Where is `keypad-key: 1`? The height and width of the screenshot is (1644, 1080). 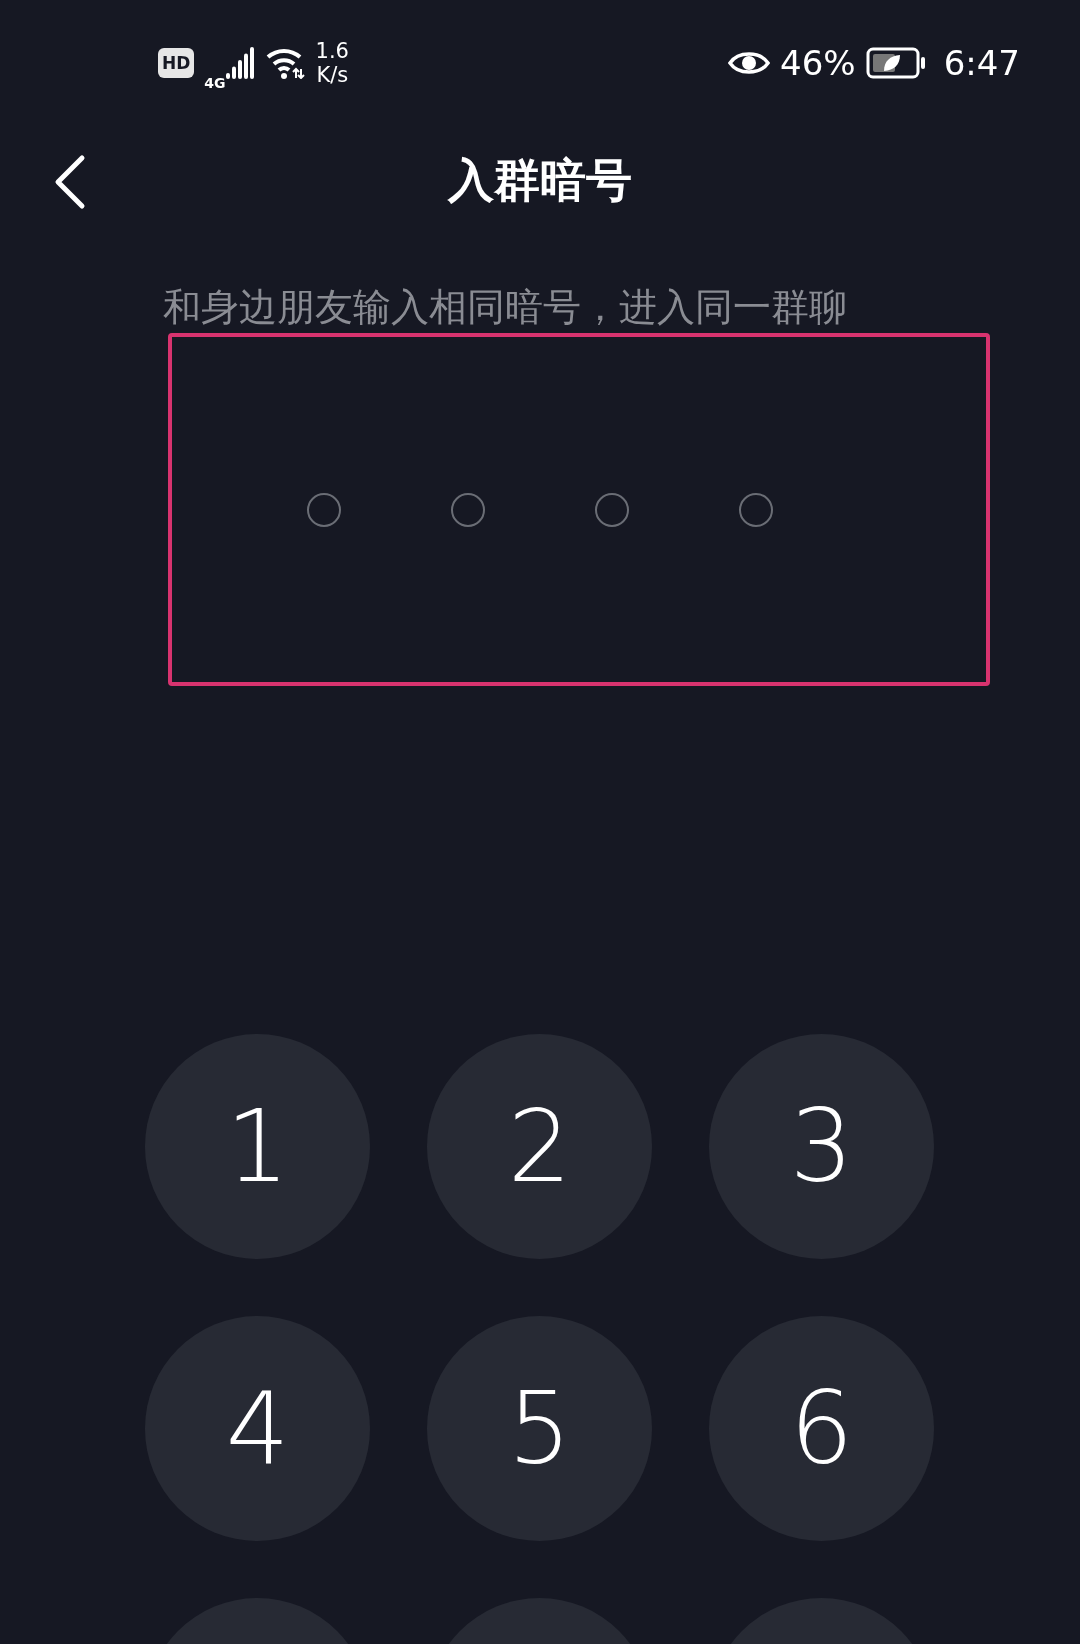 keypad-key: 1 is located at coordinates (257, 1146).